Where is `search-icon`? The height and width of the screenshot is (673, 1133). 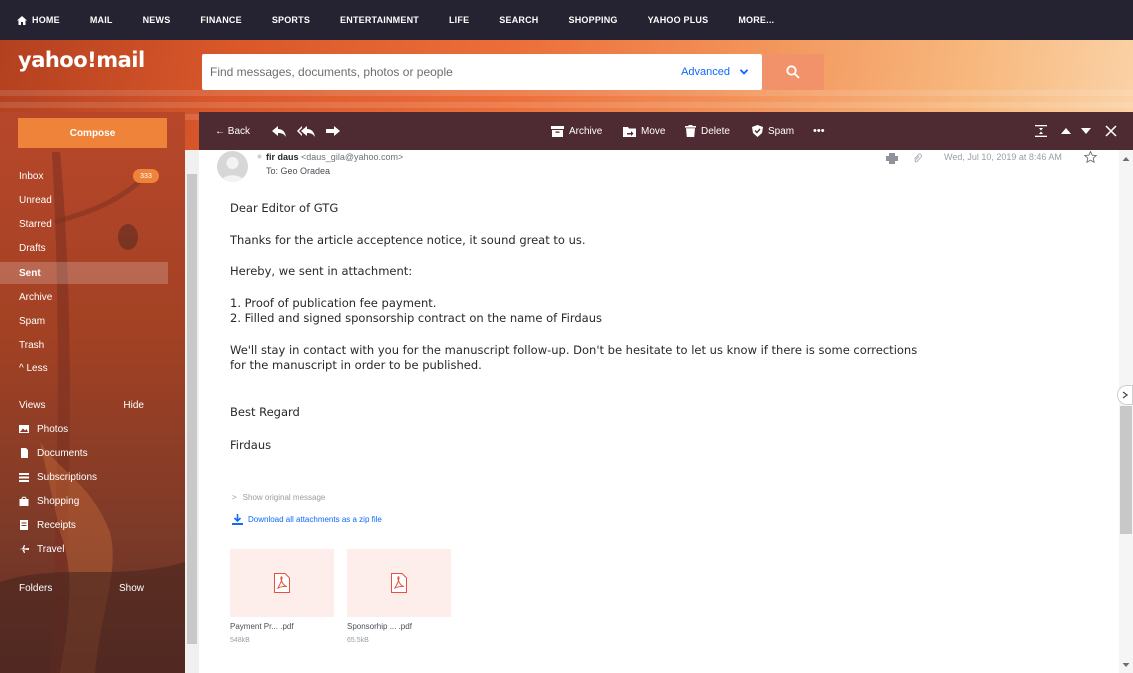 search-icon is located at coordinates (793, 72).